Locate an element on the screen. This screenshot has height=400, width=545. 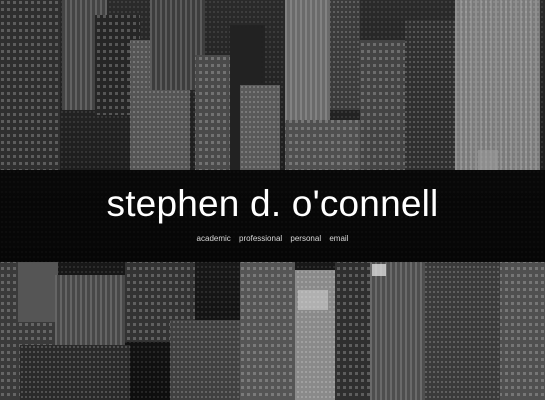
main-nav: academic professional personal email is located at coordinates (272, 239).